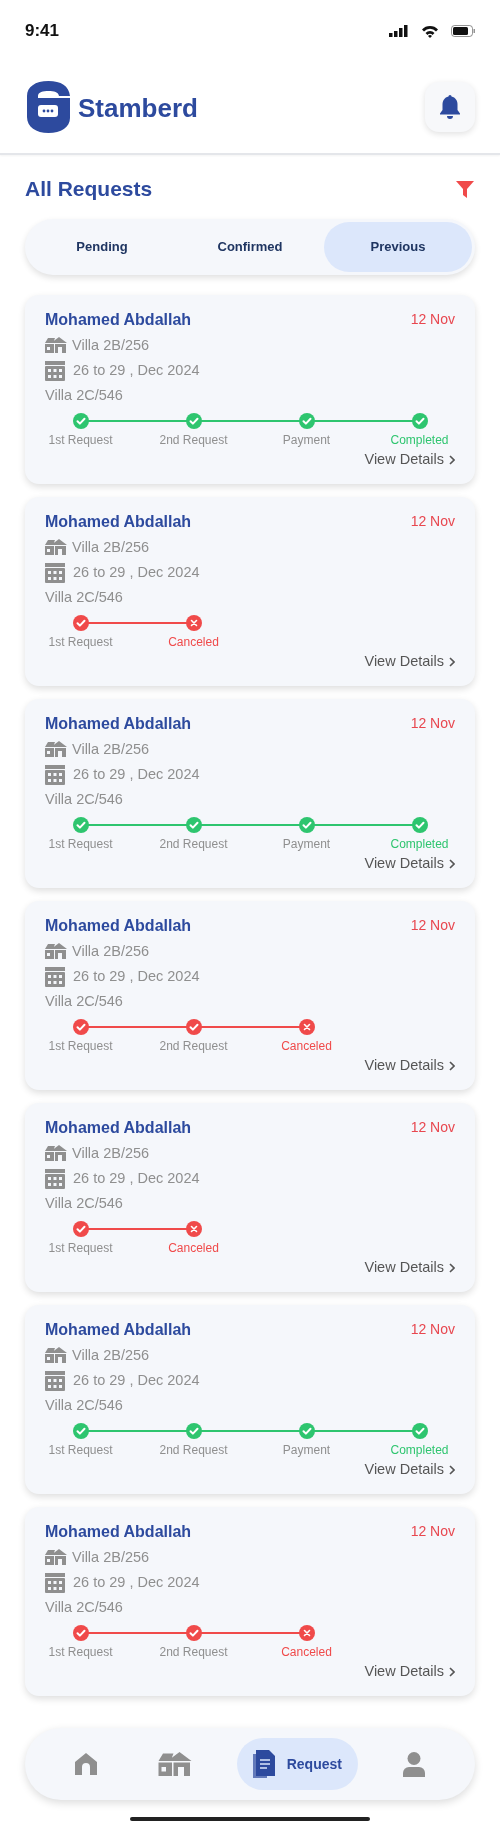 This screenshot has width=500, height=1831. I want to click on home-icon, so click(86, 1764).